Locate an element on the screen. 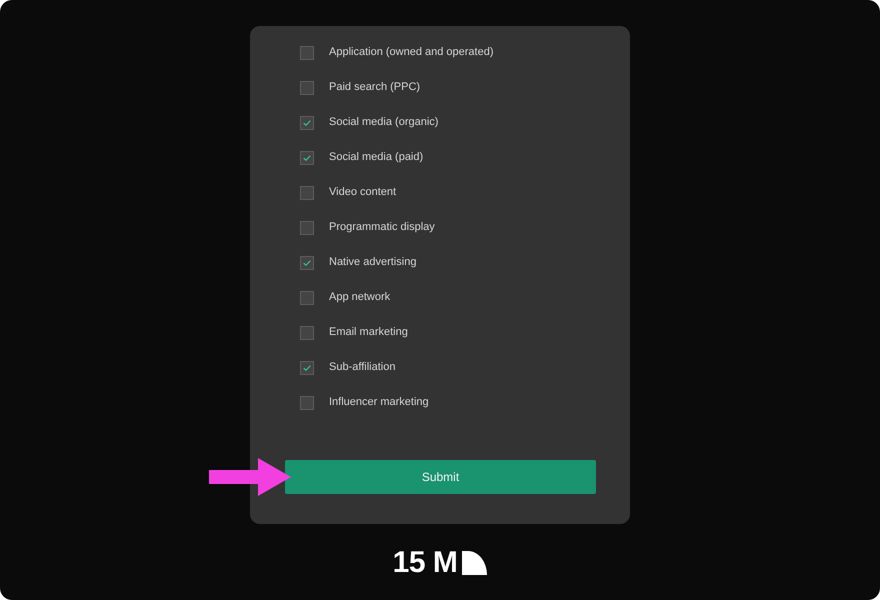 The image size is (880, 600). submit-button: Submit is located at coordinates (440, 477).